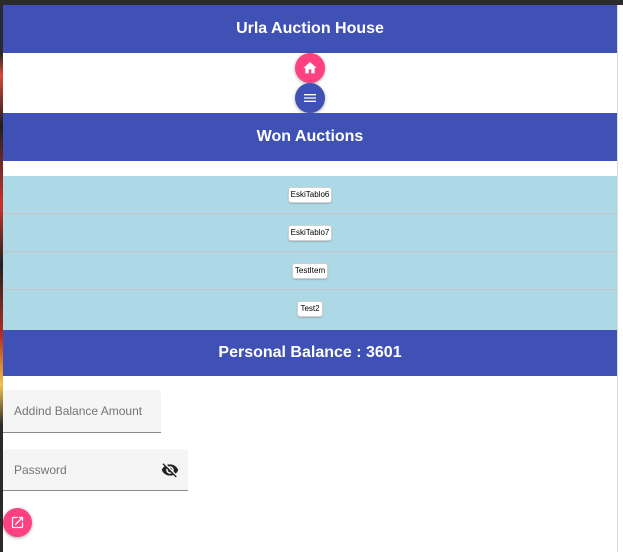  I want to click on list-item: EskiTablo7, so click(310, 233).